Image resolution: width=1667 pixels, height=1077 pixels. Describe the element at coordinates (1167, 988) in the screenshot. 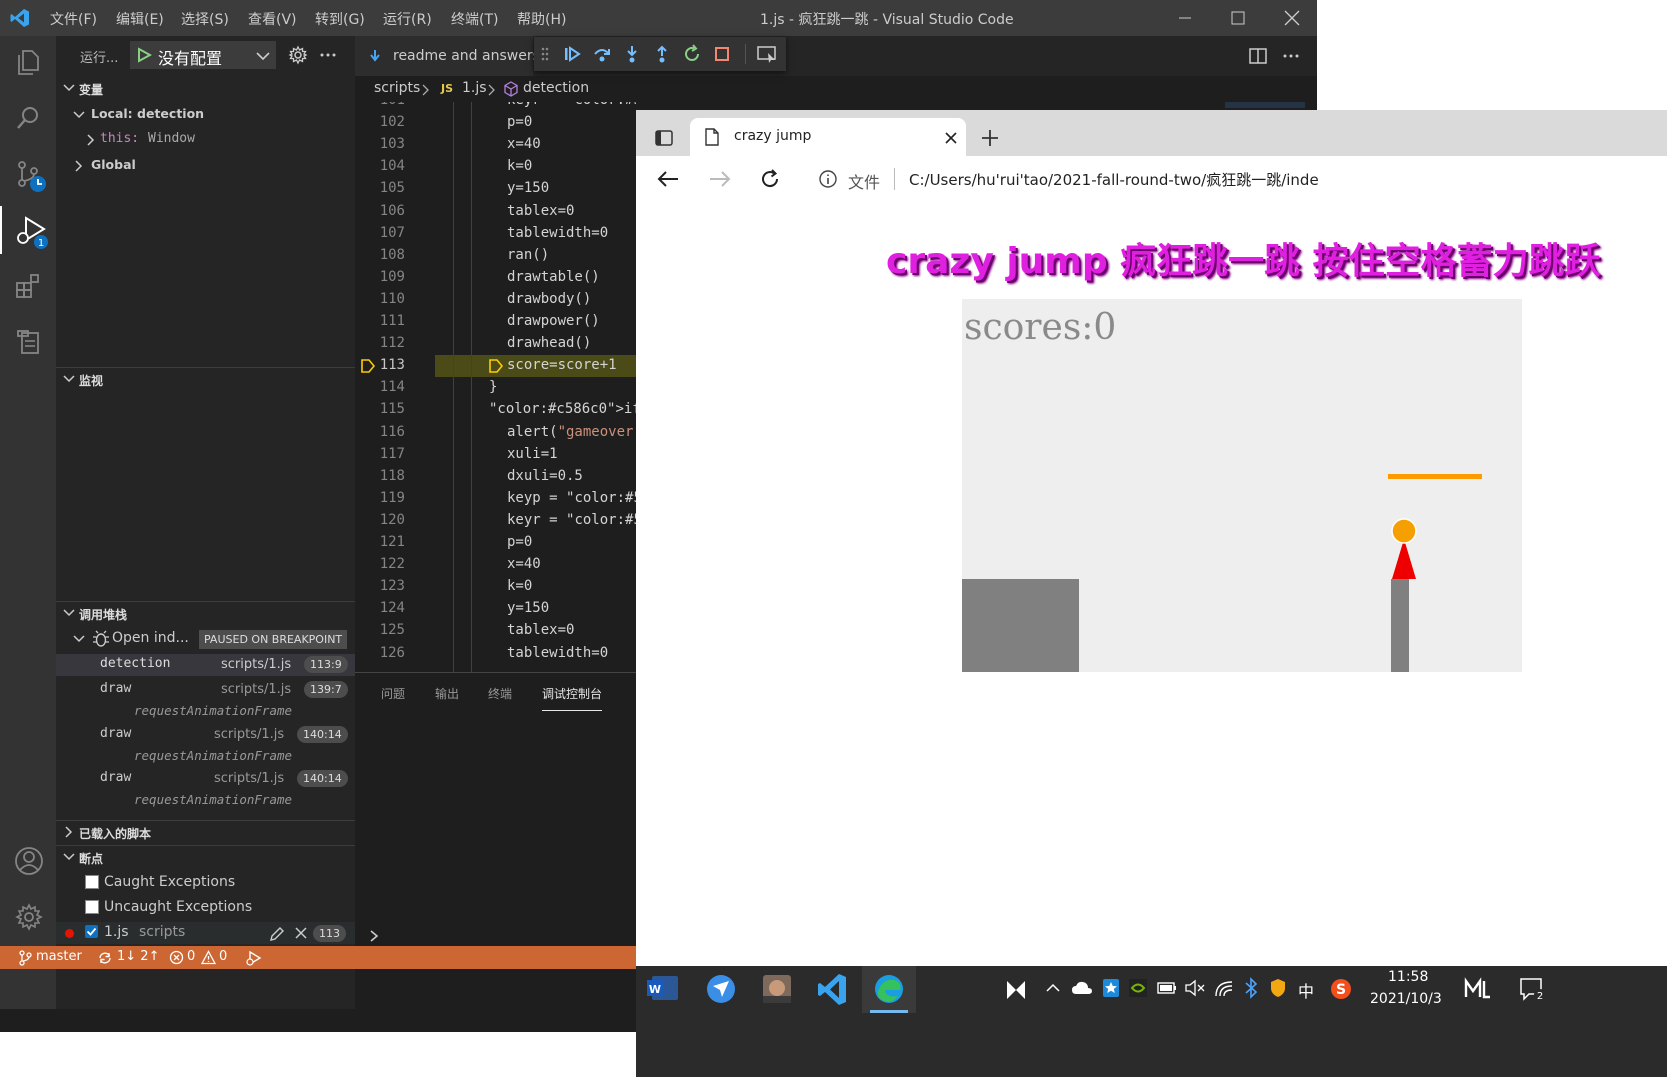

I see `battery-icon` at that location.